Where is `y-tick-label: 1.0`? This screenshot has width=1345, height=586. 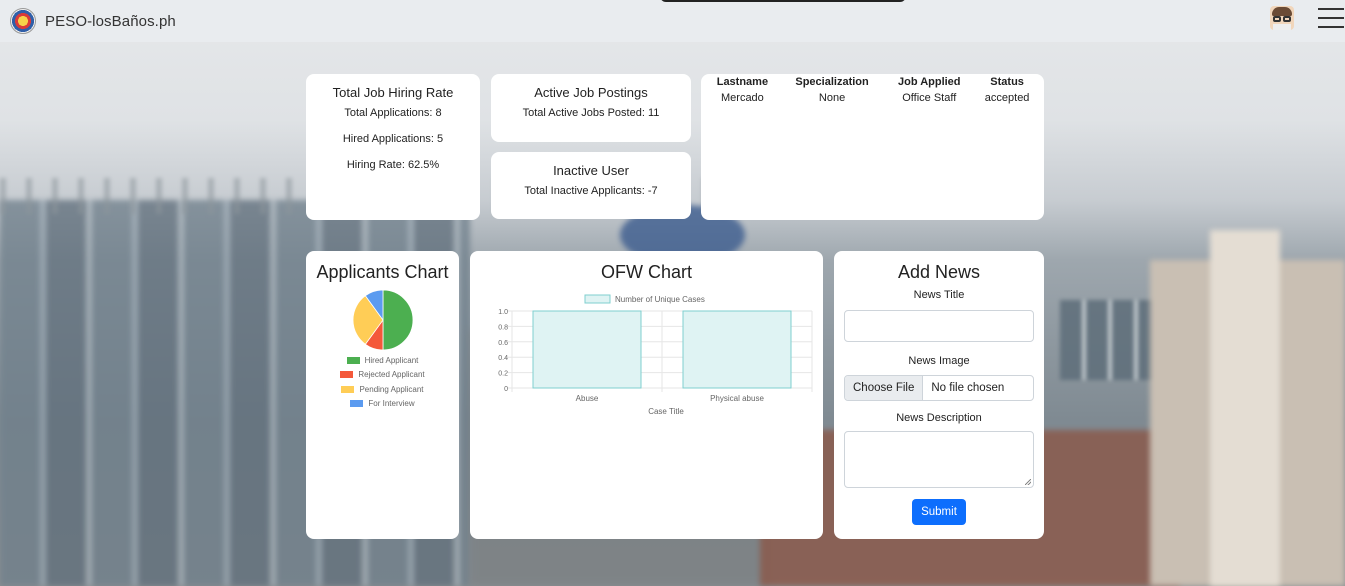
y-tick-label: 1.0 is located at coordinates (503, 312).